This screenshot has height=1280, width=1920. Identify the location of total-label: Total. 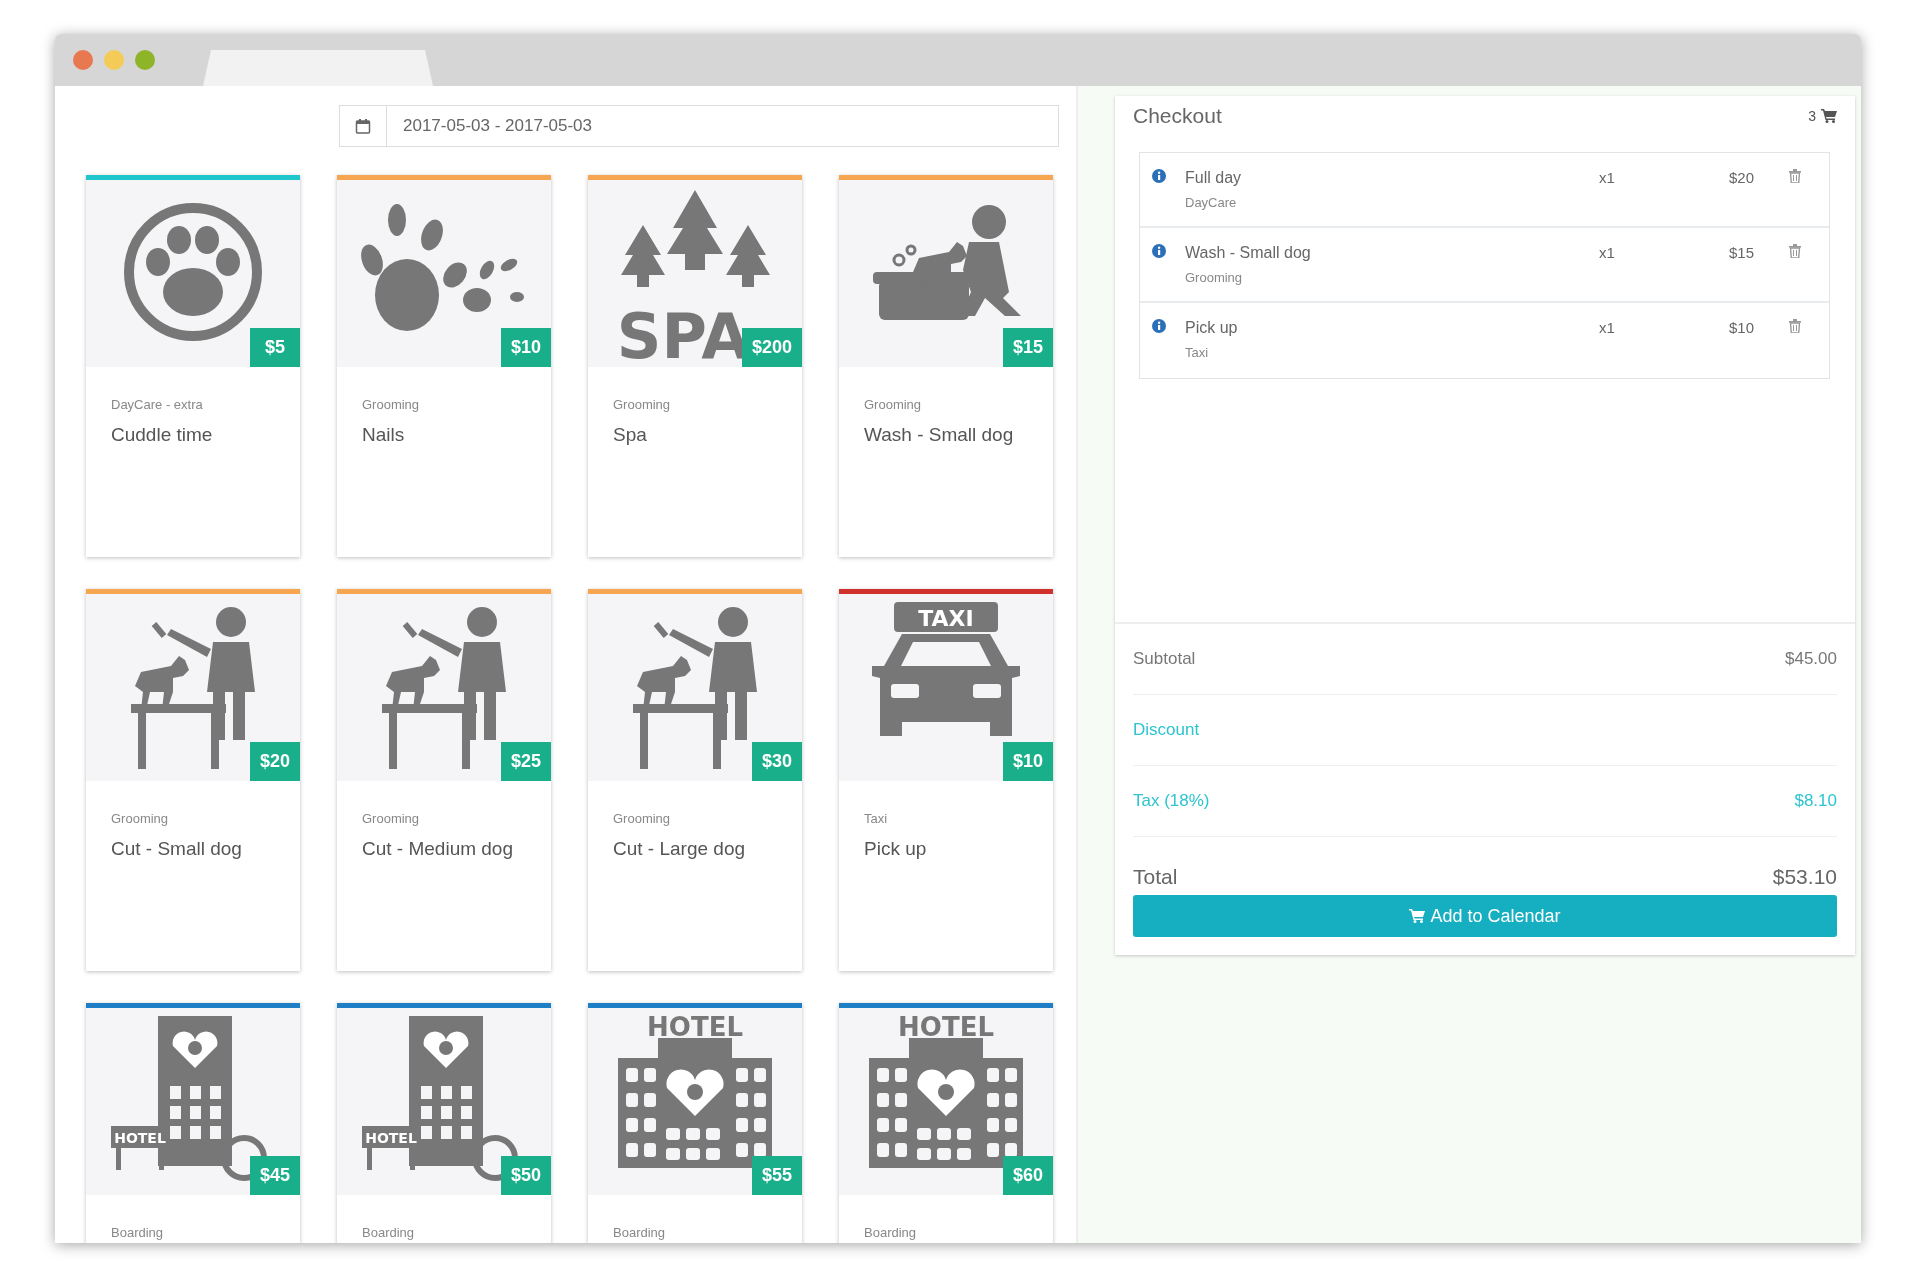
(1155, 877).